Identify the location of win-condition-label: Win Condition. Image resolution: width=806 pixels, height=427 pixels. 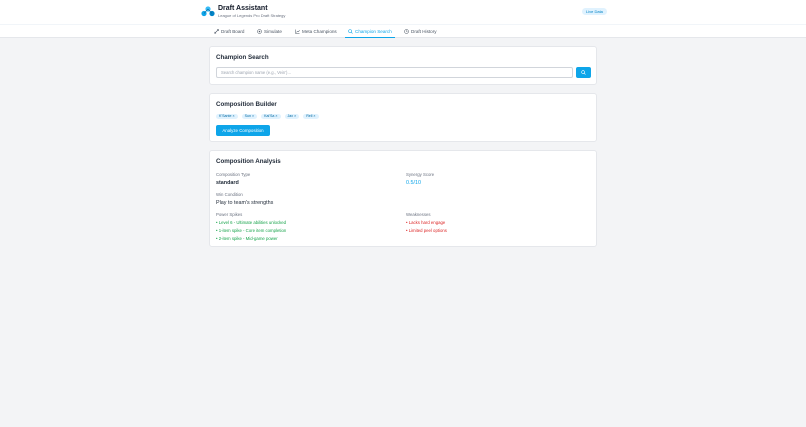
(229, 194).